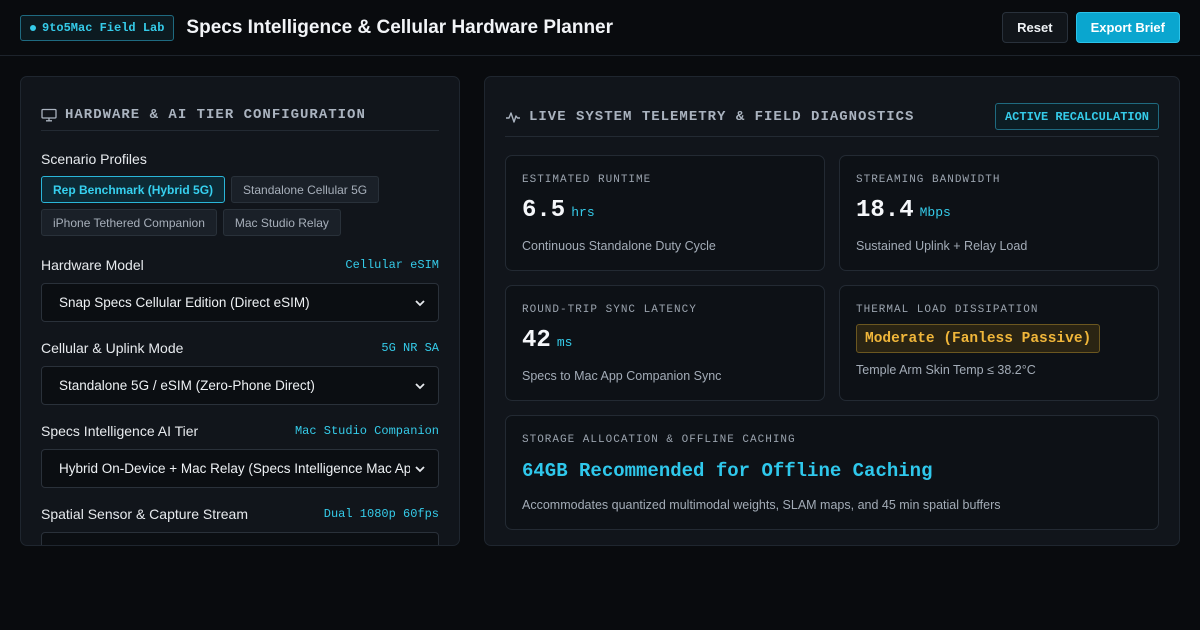 The height and width of the screenshot is (630, 1200). Describe the element at coordinates (49, 114) in the screenshot. I see `monitor-icon` at that location.